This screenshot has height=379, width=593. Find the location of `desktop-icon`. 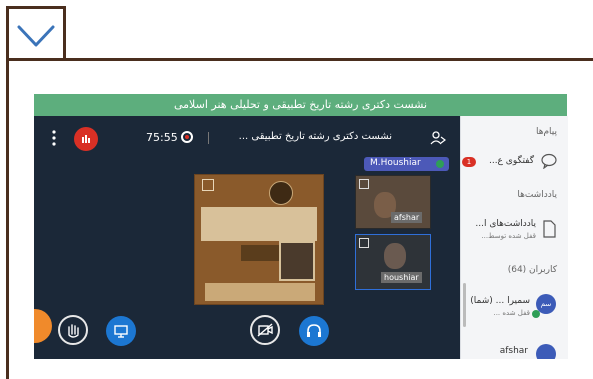

desktop-icon is located at coordinates (121, 331).